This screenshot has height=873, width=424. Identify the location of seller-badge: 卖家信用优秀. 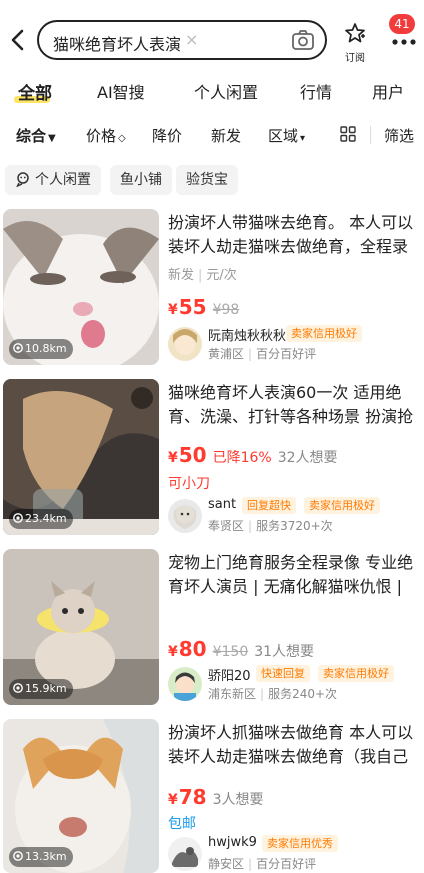
(300, 843).